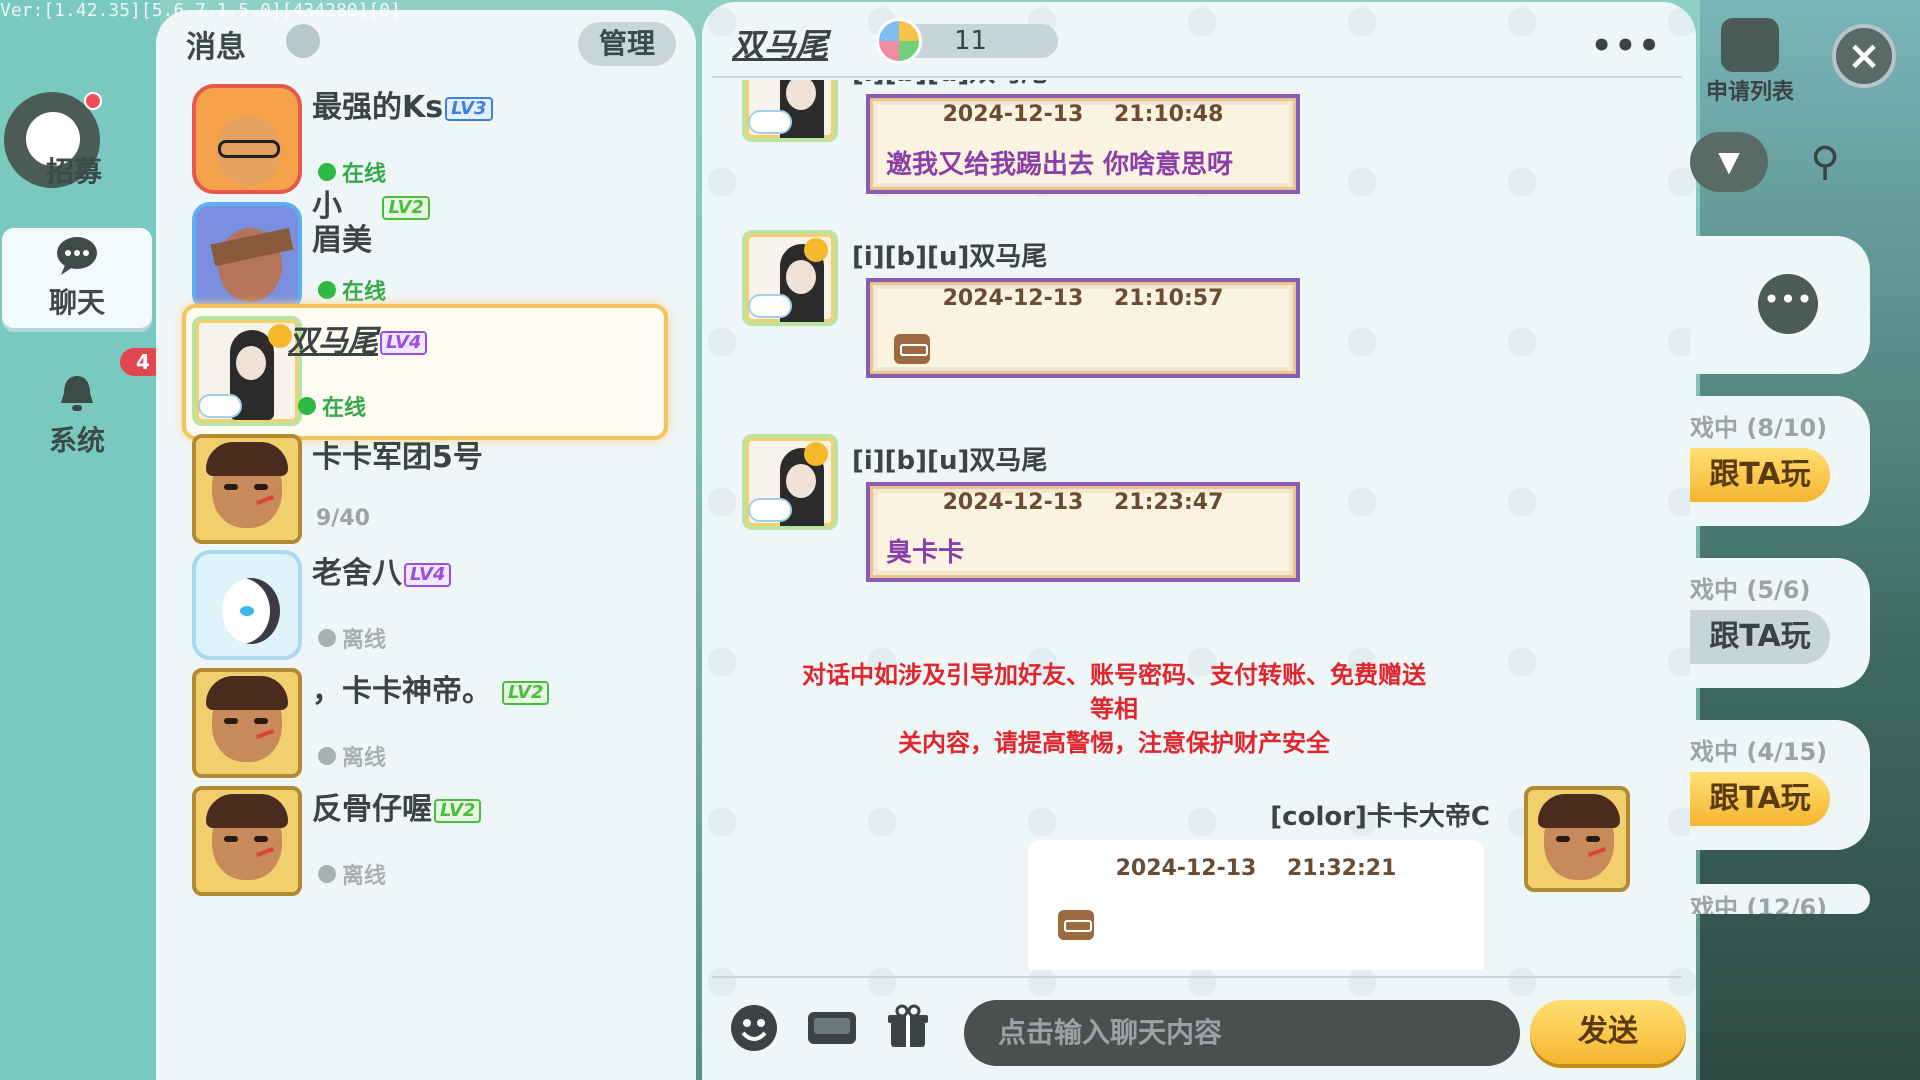  Describe the element at coordinates (1729, 162) in the screenshot. I see `dropdown-chevron-icon: ▼` at that location.